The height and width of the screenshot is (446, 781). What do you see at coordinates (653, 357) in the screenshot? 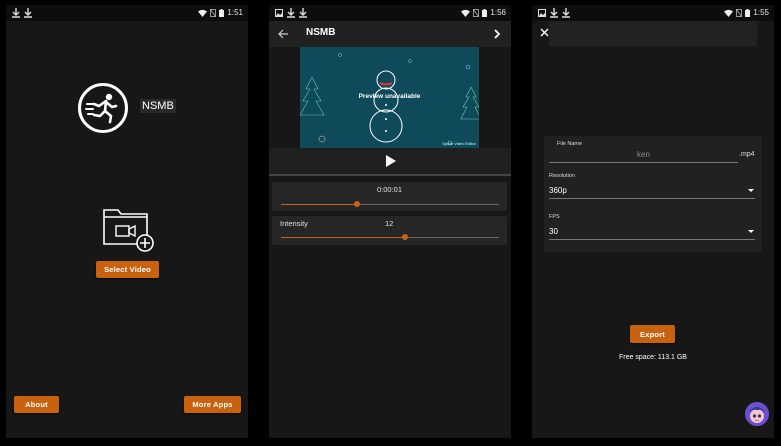
I see `free-space-text: Free space: 113.1 GB` at bounding box center [653, 357].